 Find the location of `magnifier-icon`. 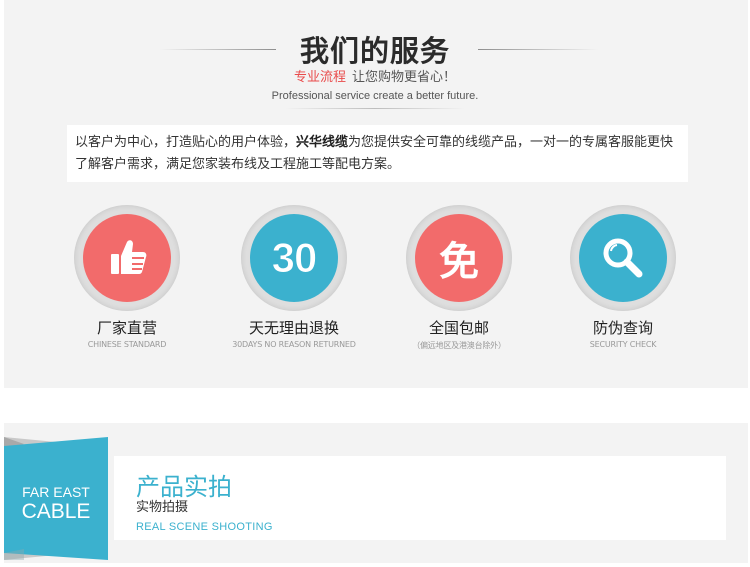

magnifier-icon is located at coordinates (623, 258).